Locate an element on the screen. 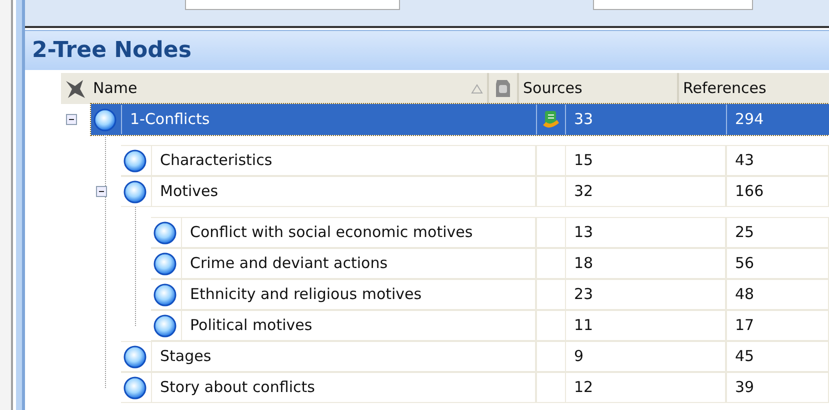 Image resolution: width=829 pixels, height=410 pixels. reference-count: 43 is located at coordinates (777, 160).